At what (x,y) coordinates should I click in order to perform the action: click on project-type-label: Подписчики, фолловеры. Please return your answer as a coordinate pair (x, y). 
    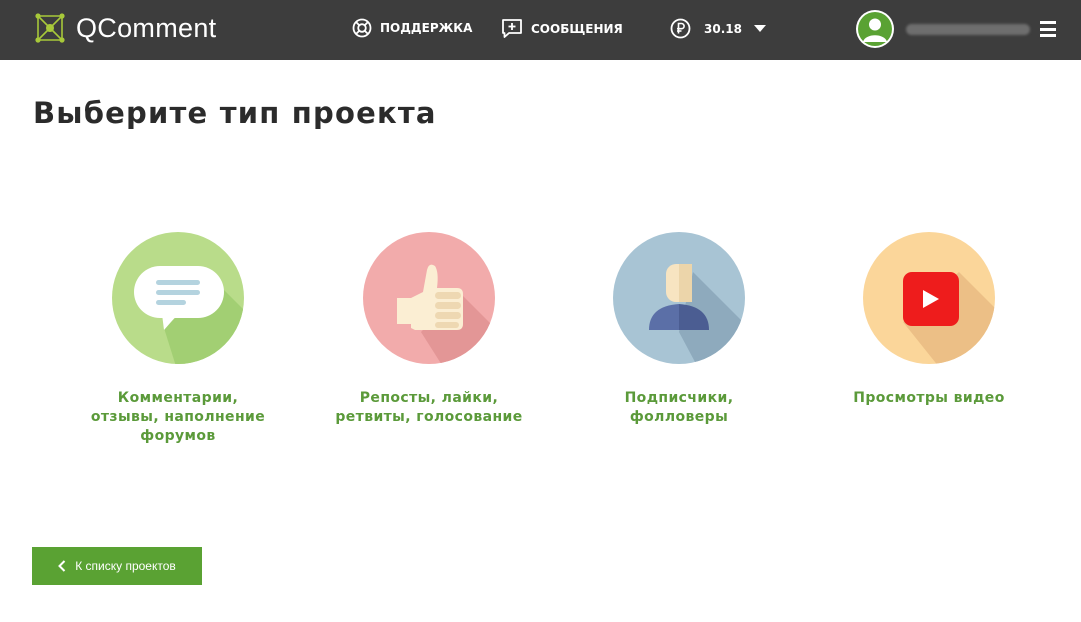
    Looking at the image, I should click on (679, 407).